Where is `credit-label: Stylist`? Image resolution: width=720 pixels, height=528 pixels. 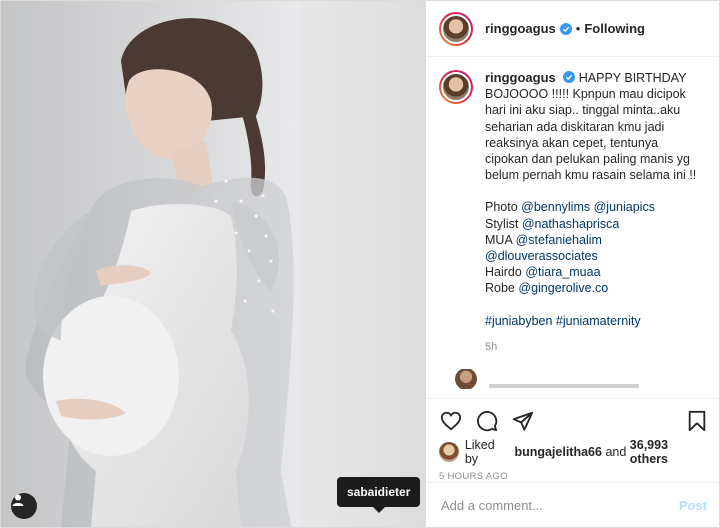 credit-label: Stylist is located at coordinates (502, 223).